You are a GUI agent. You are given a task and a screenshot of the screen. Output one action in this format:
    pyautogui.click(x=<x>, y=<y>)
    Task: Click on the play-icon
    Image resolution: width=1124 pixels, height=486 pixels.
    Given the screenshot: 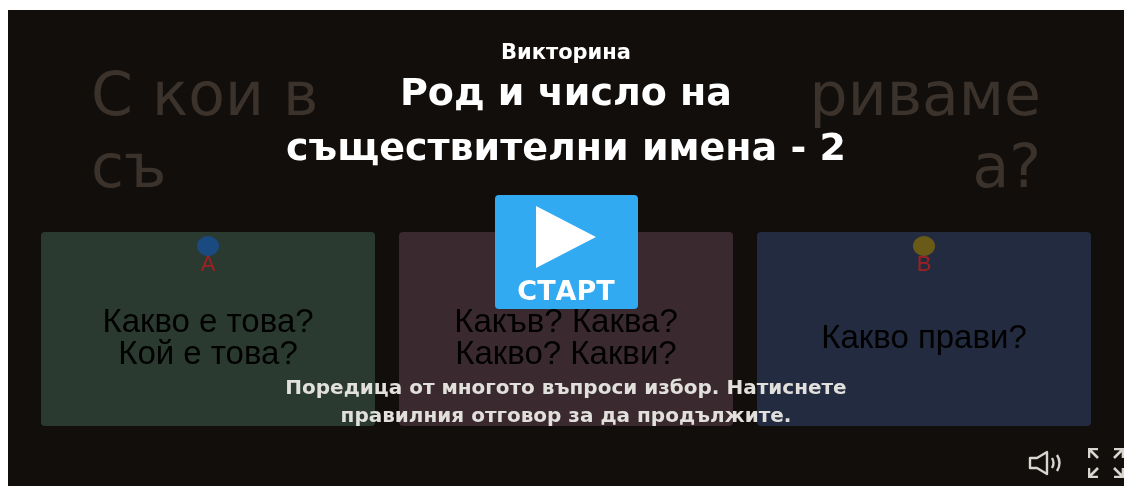 What is the action you would take?
    pyautogui.click(x=566, y=237)
    